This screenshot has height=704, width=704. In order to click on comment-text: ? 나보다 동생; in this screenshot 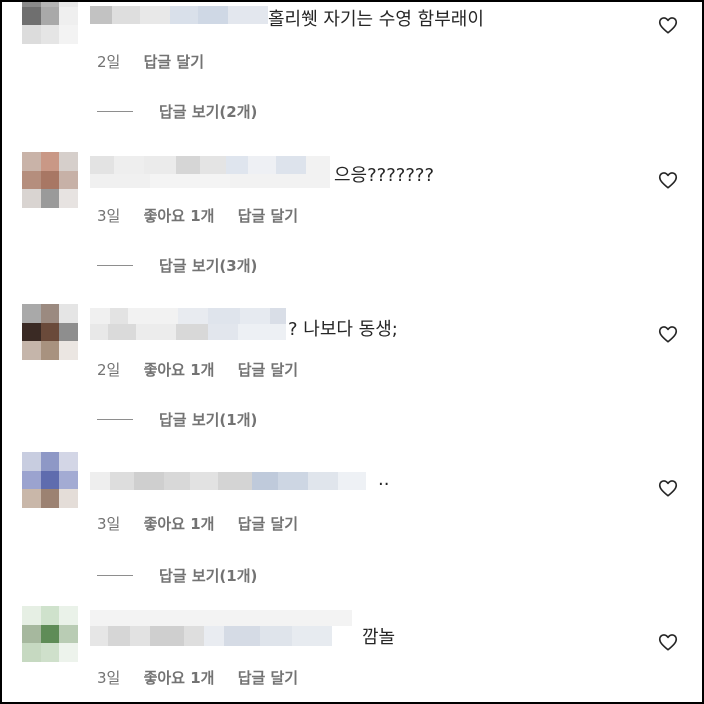, I will do `click(343, 329)`.